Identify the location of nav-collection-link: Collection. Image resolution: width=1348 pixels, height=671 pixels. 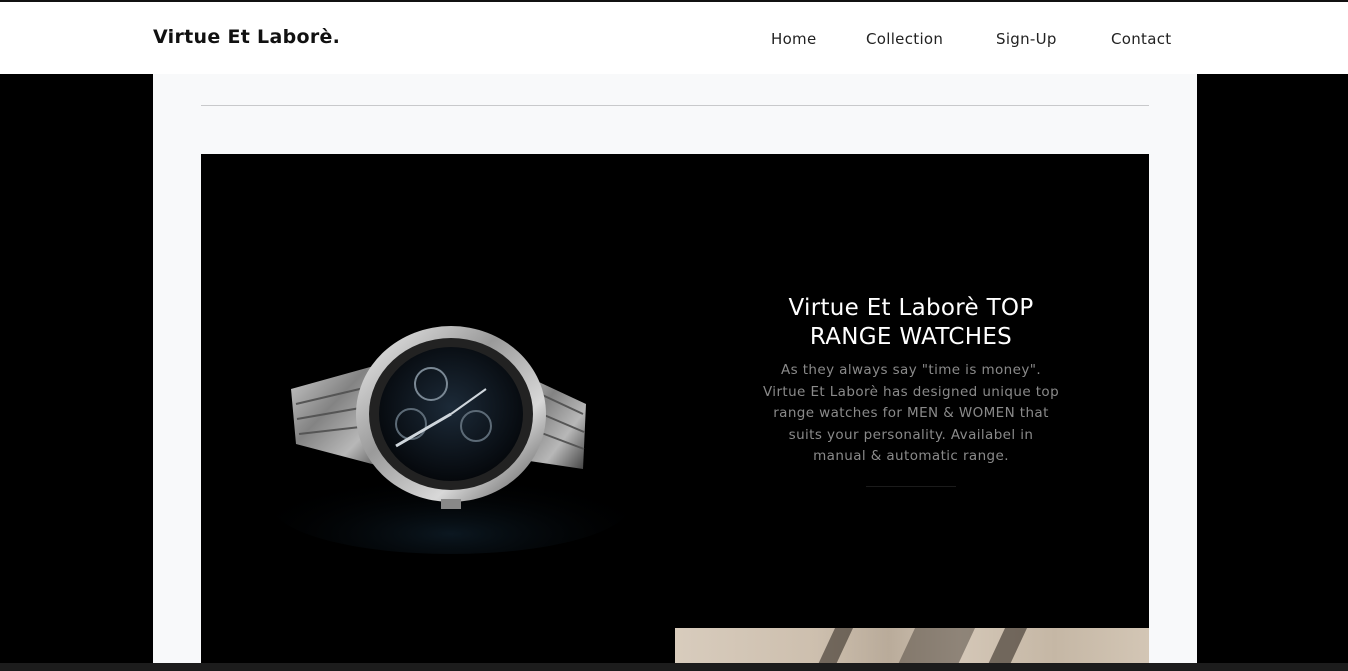
(904, 39).